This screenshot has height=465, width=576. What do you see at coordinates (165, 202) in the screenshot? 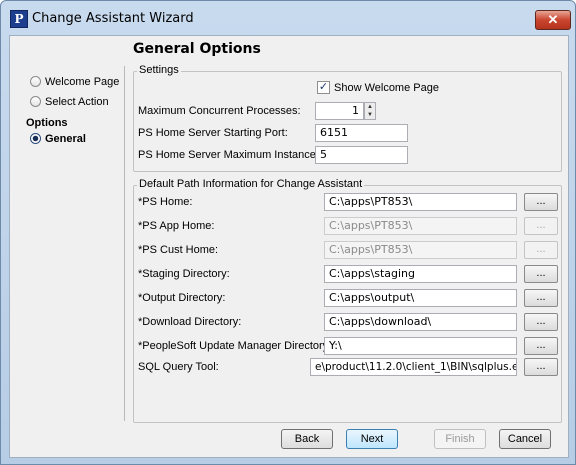
I see `ps-home-label: *PS Home:` at bounding box center [165, 202].